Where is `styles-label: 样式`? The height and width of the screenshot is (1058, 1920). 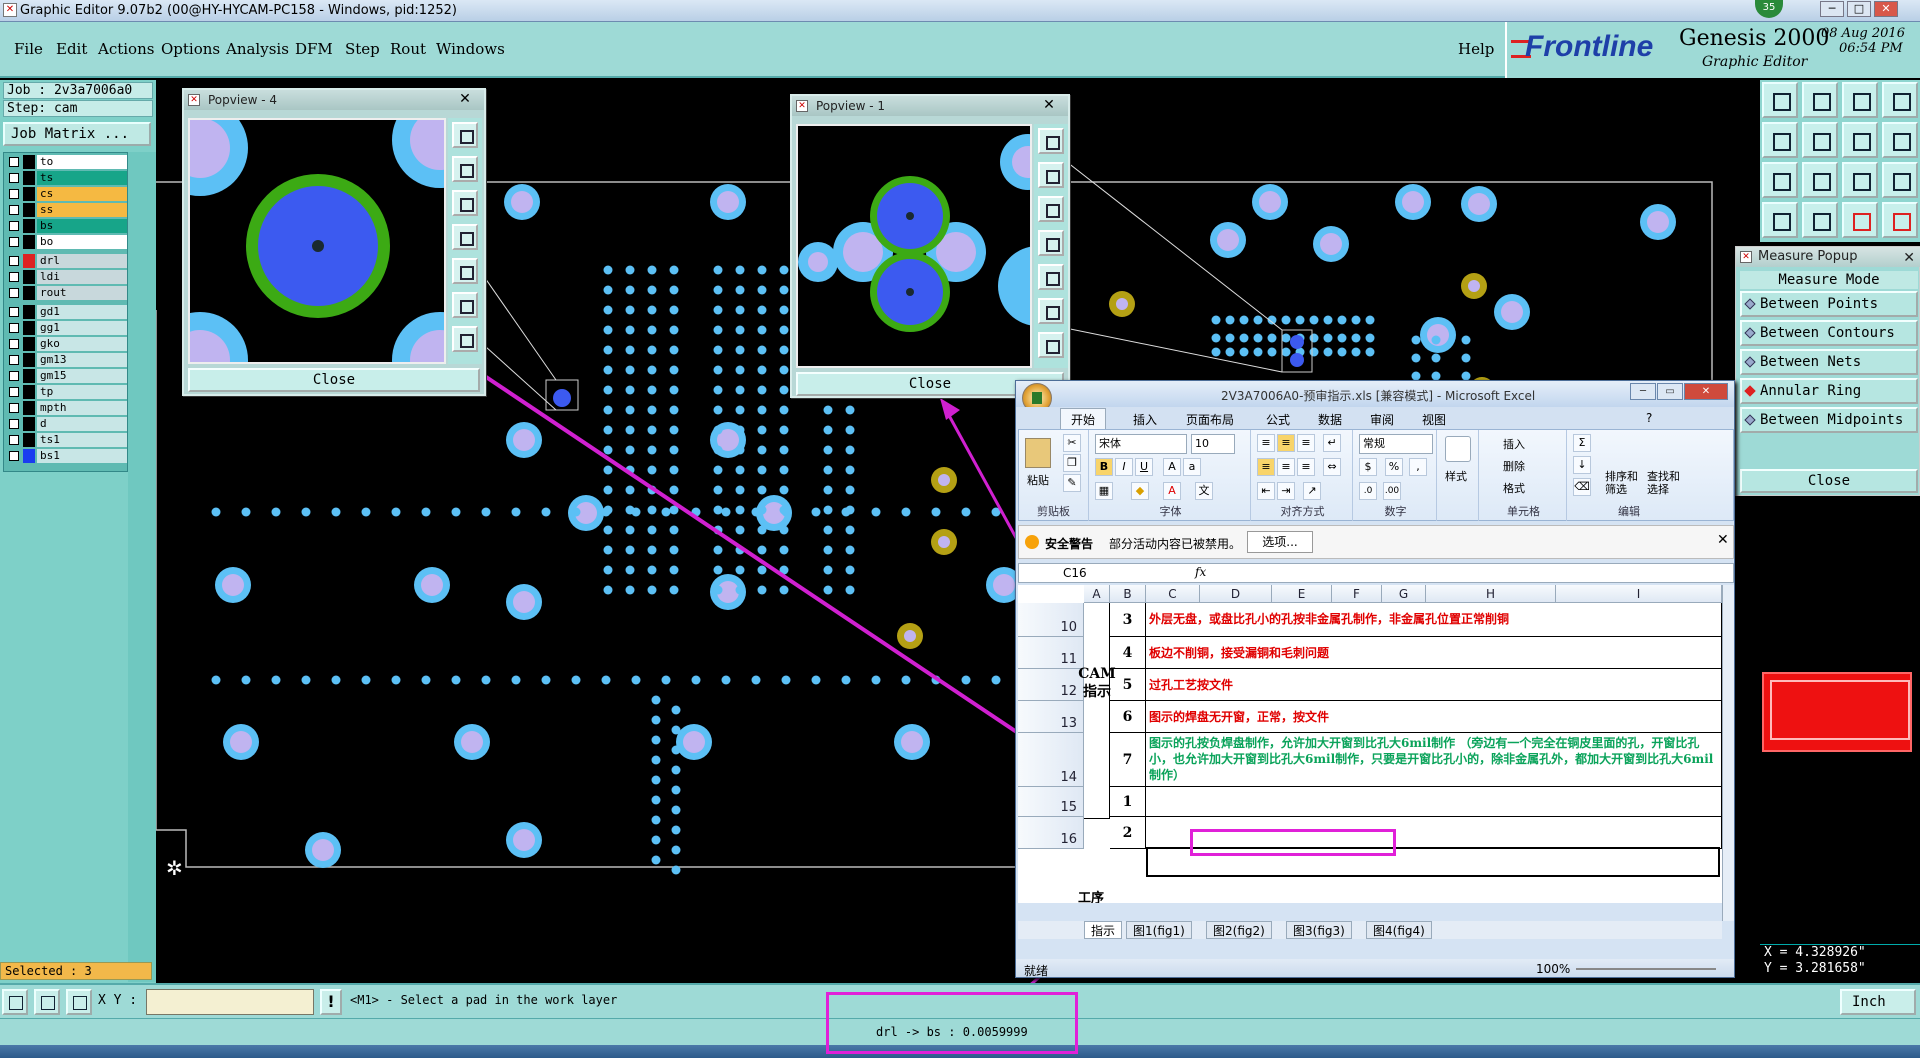
styles-label: 样式 is located at coordinates (1456, 476).